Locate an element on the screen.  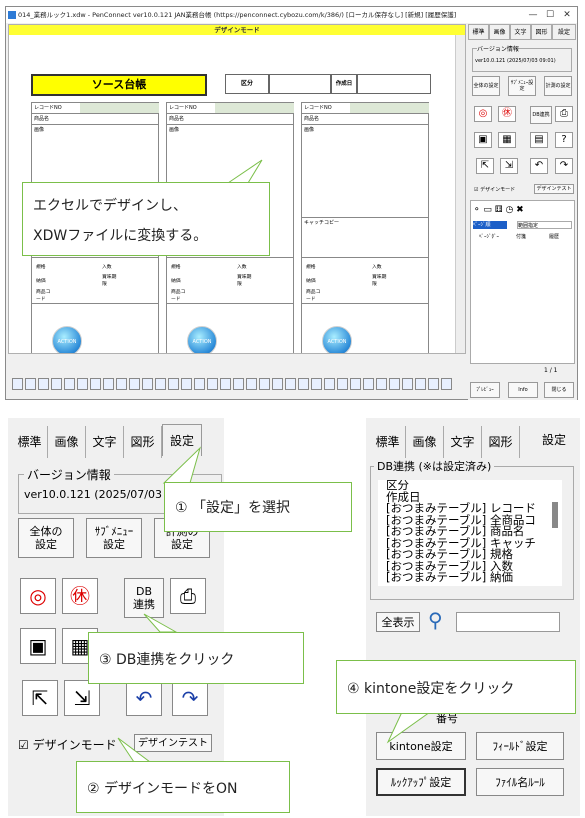
callout-main-line2: XDWファイルに変換する。 is located at coordinates (120, 236).